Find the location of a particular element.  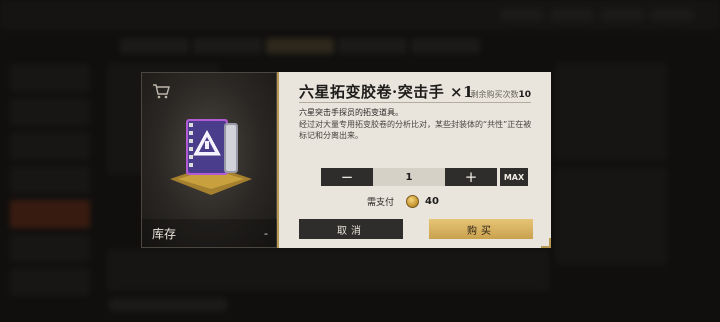

payment-label: 需支付 is located at coordinates (381, 202).